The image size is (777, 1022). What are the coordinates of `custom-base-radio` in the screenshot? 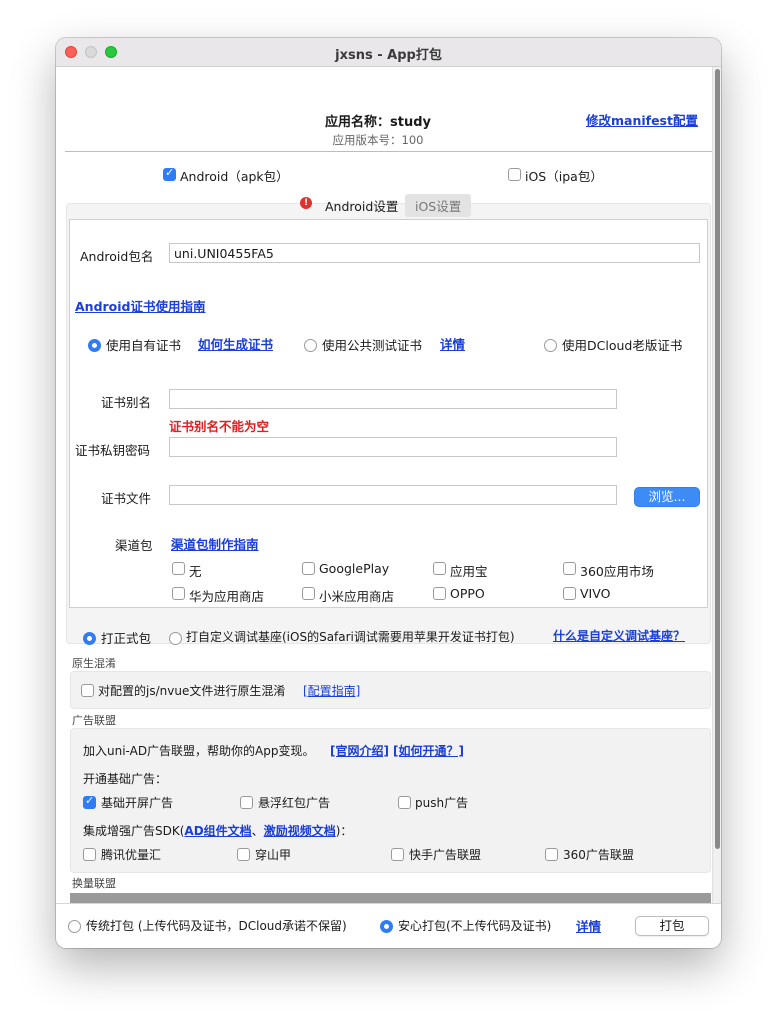 It's located at (175, 638).